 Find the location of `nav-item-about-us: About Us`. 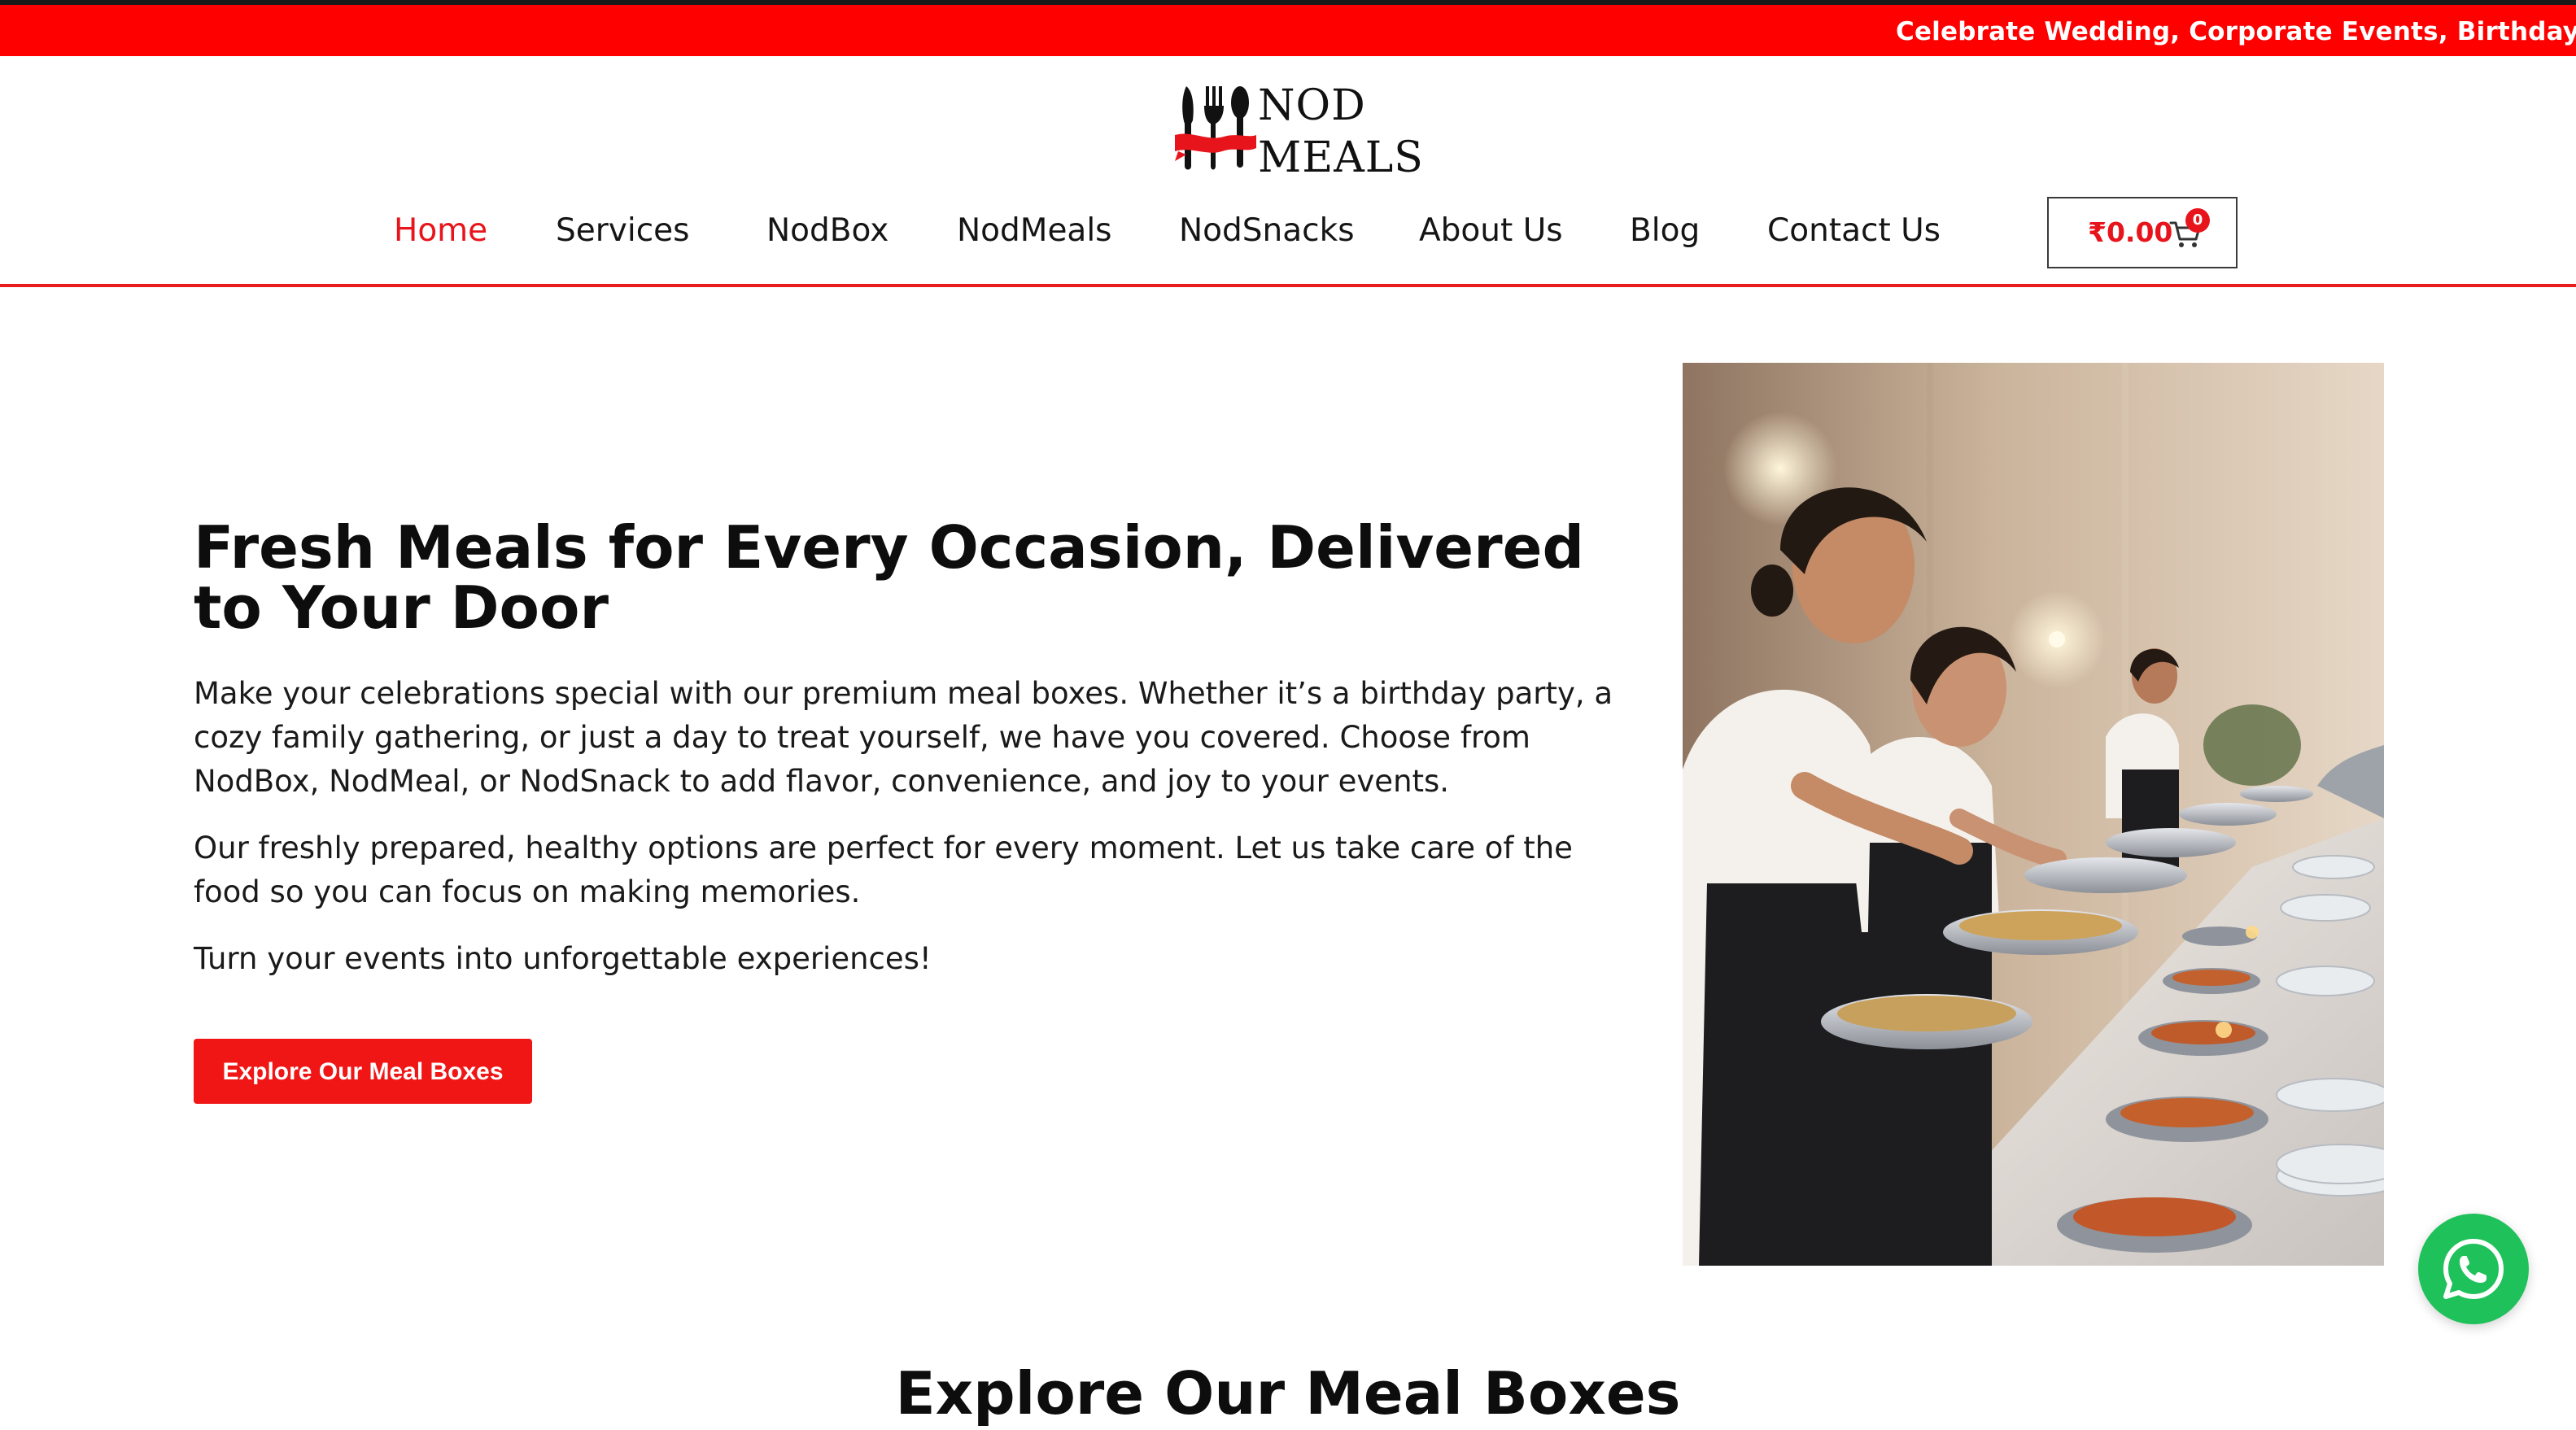

nav-item-about-us: About Us is located at coordinates (1491, 231).